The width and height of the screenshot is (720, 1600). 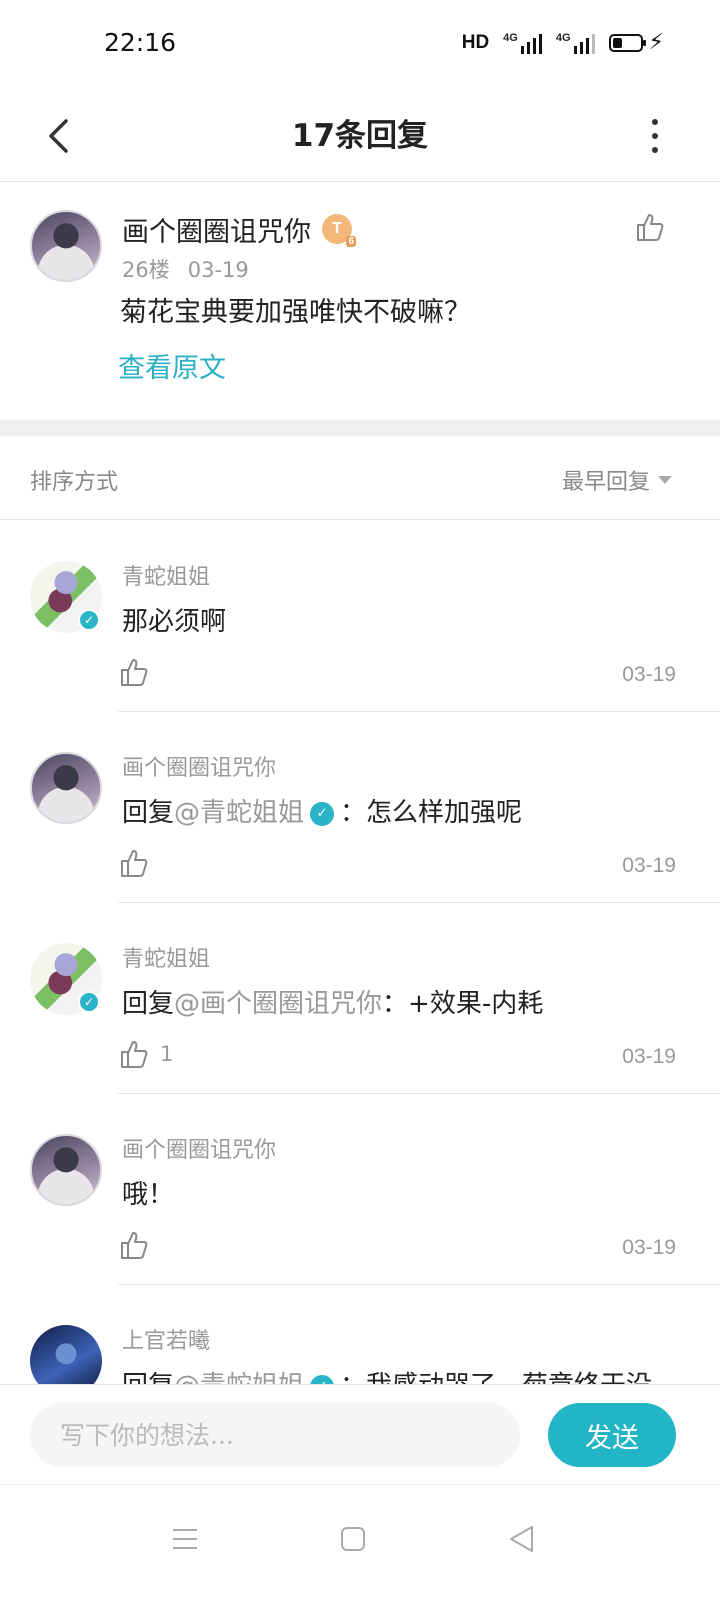 What do you see at coordinates (627, 42) in the screenshot?
I see `battery-icon` at bounding box center [627, 42].